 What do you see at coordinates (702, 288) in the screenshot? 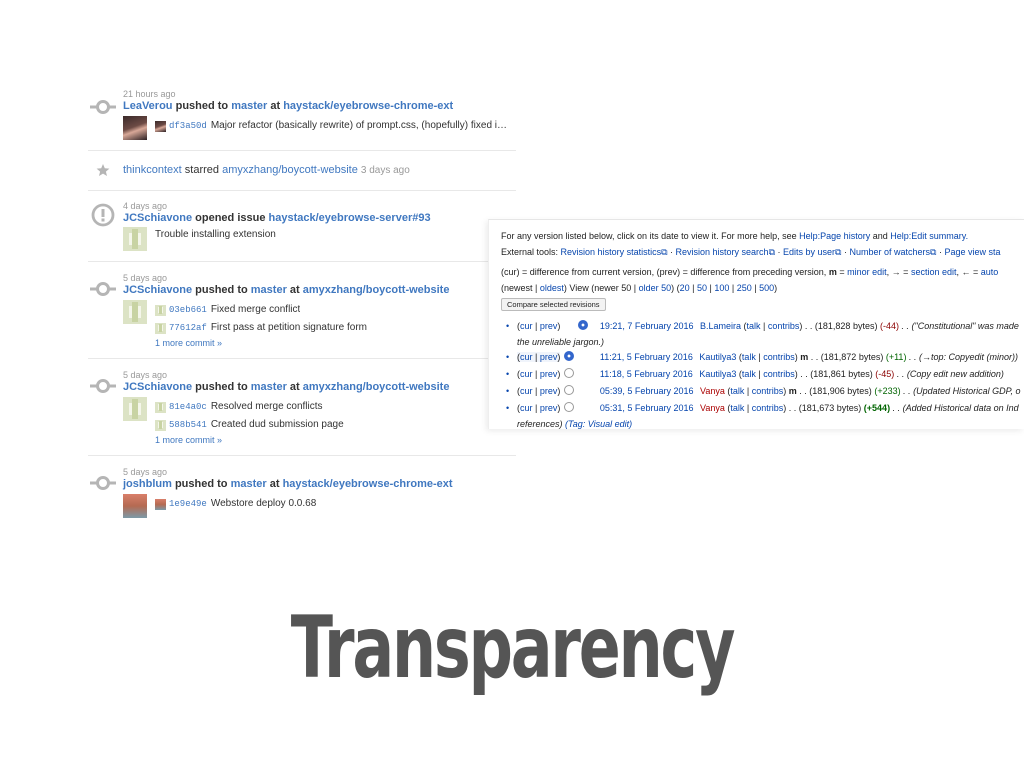
I see `limit-50-link: 50` at bounding box center [702, 288].